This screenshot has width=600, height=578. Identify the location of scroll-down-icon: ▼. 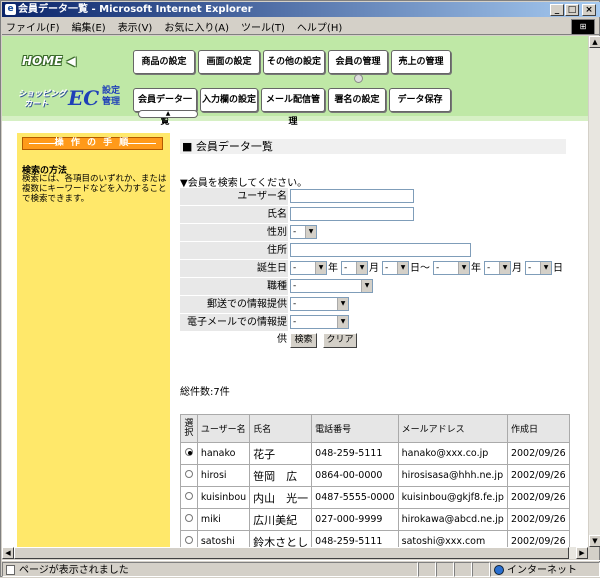
(594, 541).